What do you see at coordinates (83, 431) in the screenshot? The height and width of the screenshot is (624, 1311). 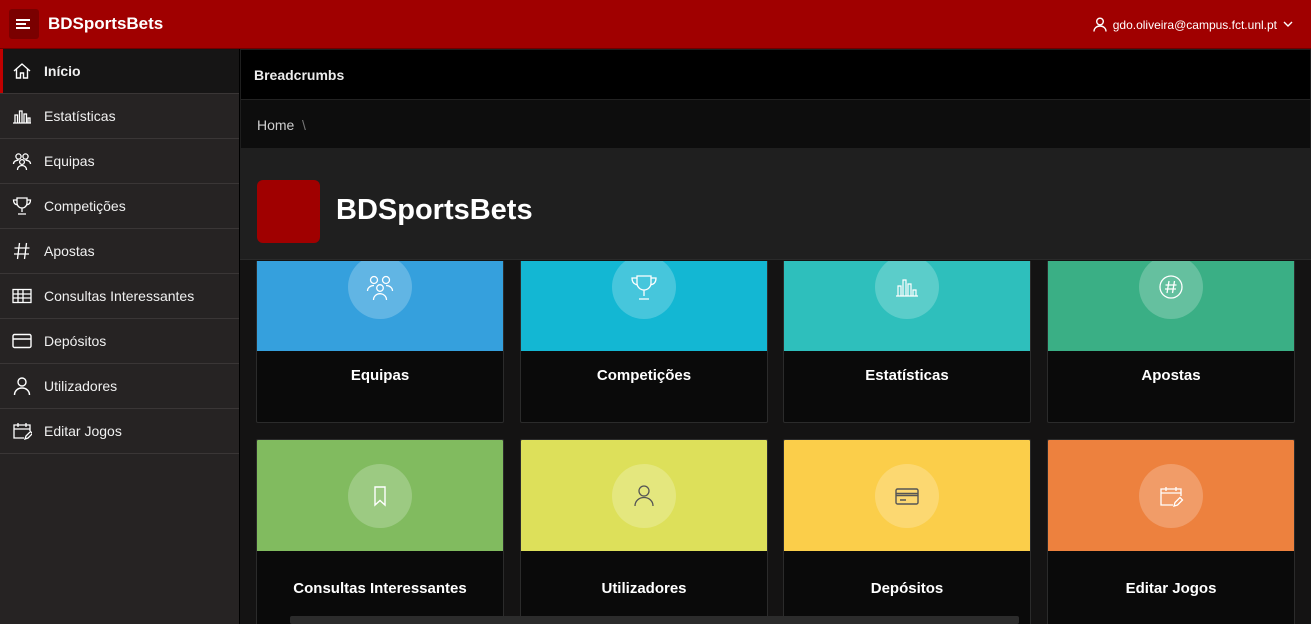 I see `sidebar-item-label: Editar Jogos` at bounding box center [83, 431].